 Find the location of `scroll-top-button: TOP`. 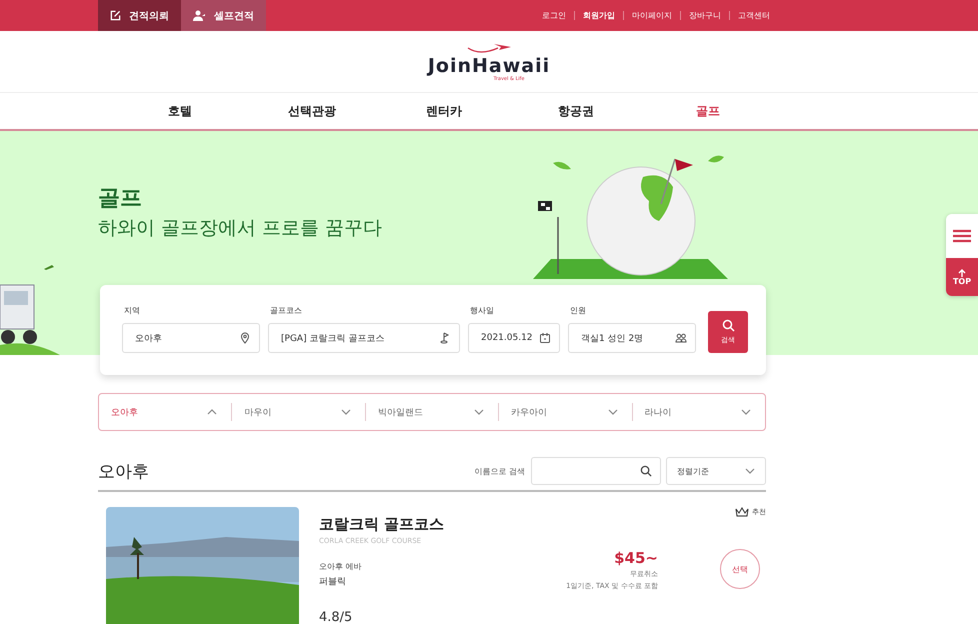

scroll-top-button: TOP is located at coordinates (962, 277).